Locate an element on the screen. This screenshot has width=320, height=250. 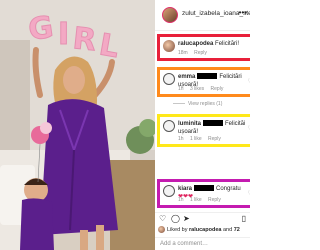
comment-text-line-2: ușoară! is located at coordinates (188, 132).